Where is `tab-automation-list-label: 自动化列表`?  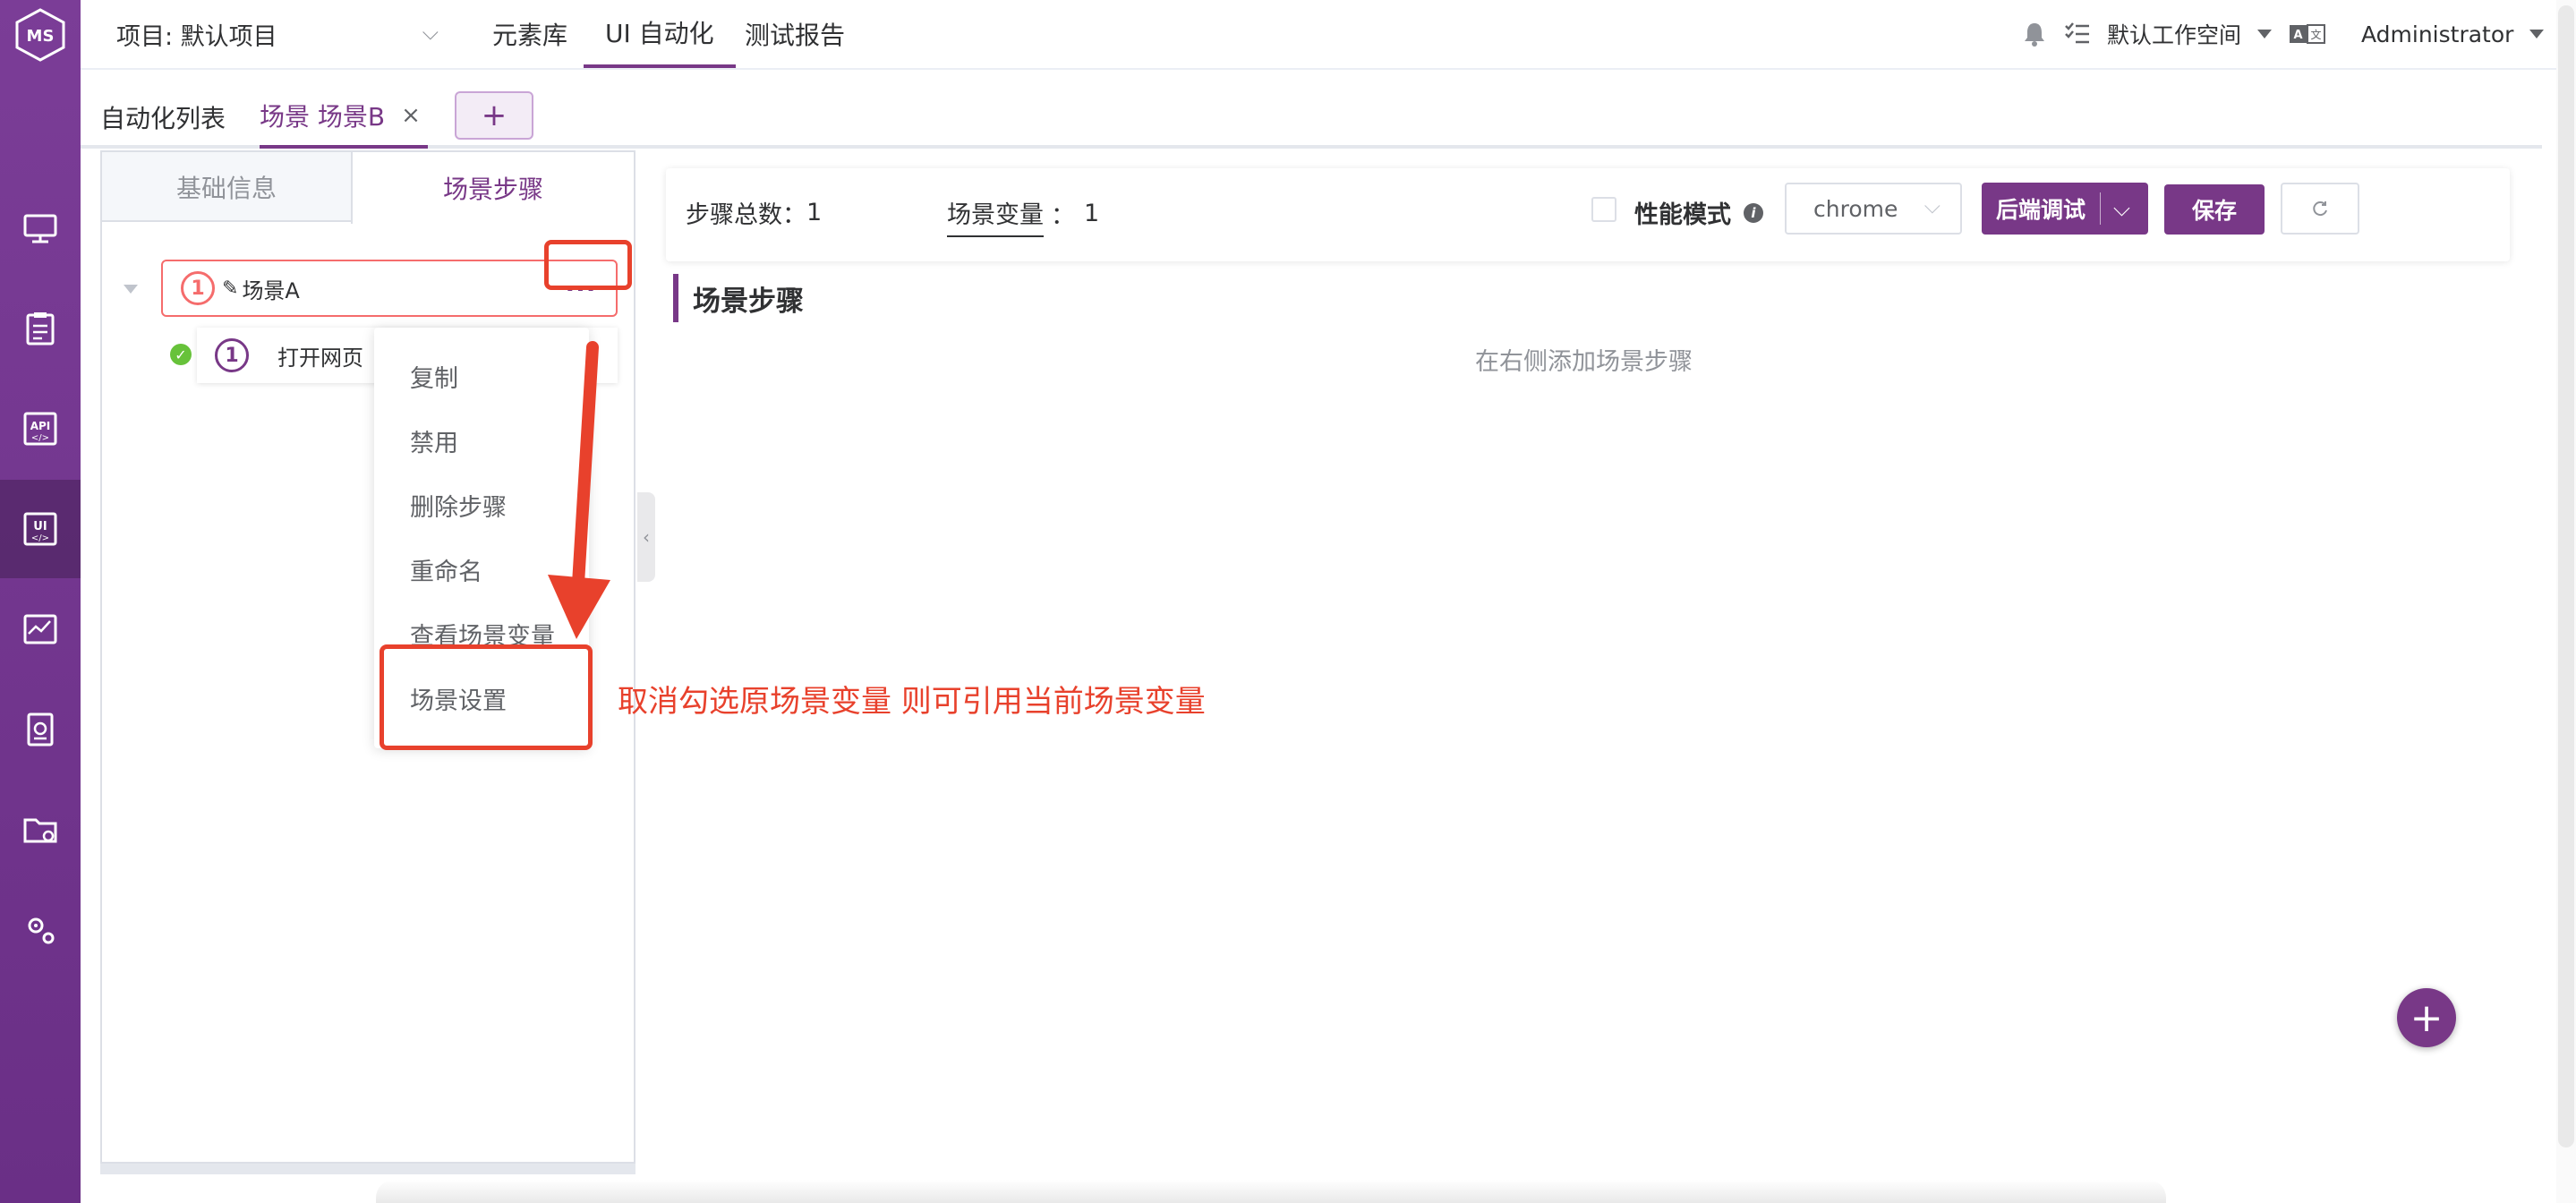 tab-automation-list-label: 自动化列表 is located at coordinates (163, 118).